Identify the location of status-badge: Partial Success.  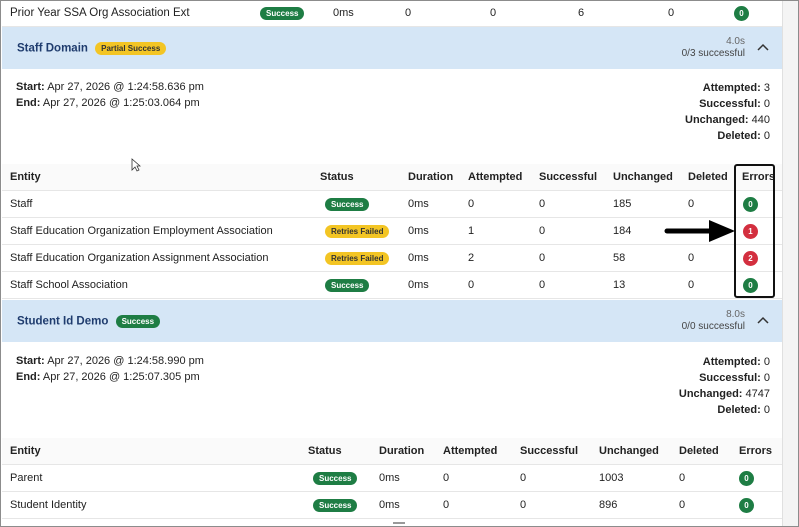
(131, 48).